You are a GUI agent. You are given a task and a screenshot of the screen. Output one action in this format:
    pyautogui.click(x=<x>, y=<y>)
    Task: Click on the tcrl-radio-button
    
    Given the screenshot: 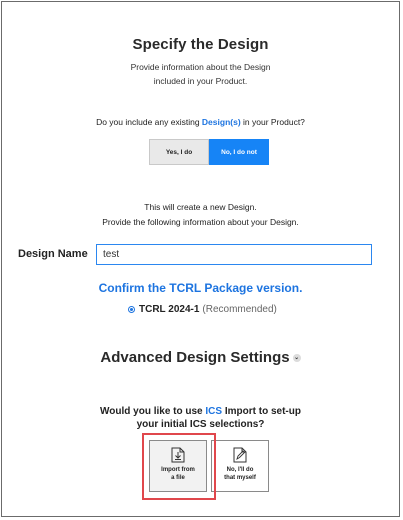 What is the action you would take?
    pyautogui.click(x=131, y=309)
    